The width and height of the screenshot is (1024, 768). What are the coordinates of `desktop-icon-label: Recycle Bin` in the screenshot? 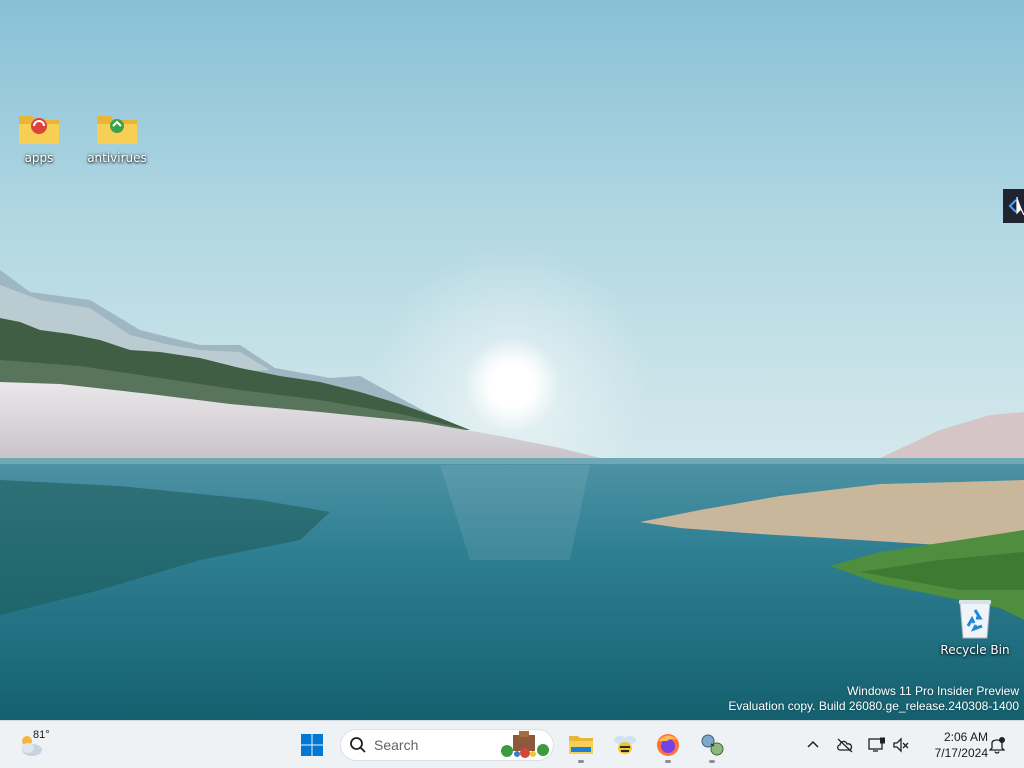 It's located at (975, 650).